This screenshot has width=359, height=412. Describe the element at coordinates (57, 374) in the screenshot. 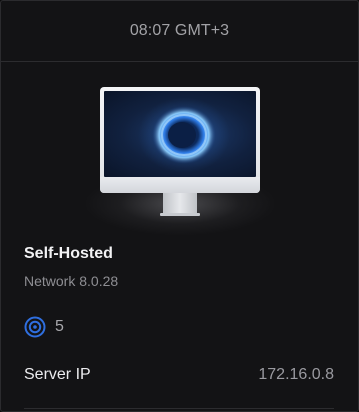

I see `server-ip-label: Server IP` at that location.